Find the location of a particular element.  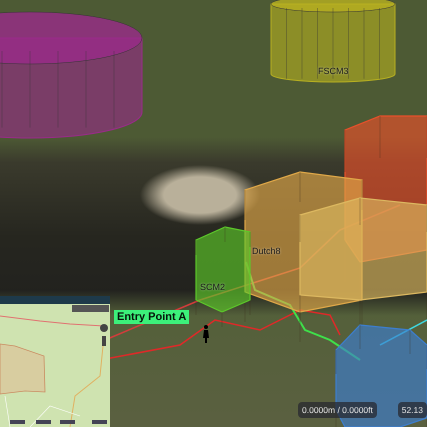

map-label: SCM2 is located at coordinates (213, 287).